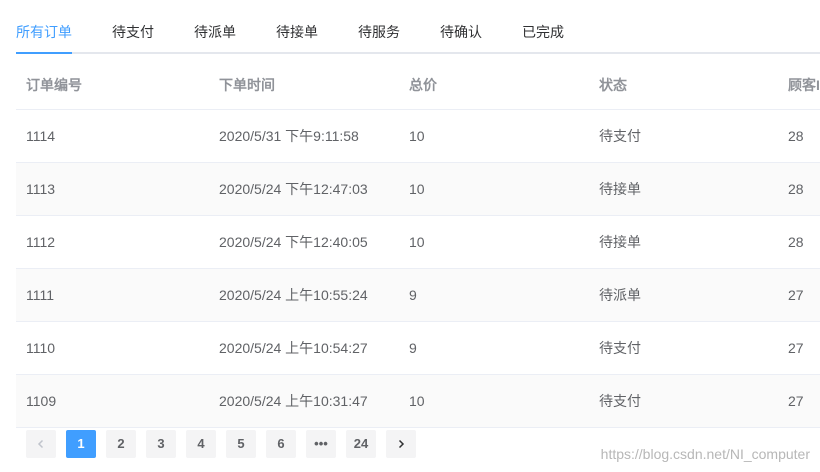 This screenshot has width=820, height=472. What do you see at coordinates (613, 85) in the screenshot?
I see `column-header-status: 状态` at bounding box center [613, 85].